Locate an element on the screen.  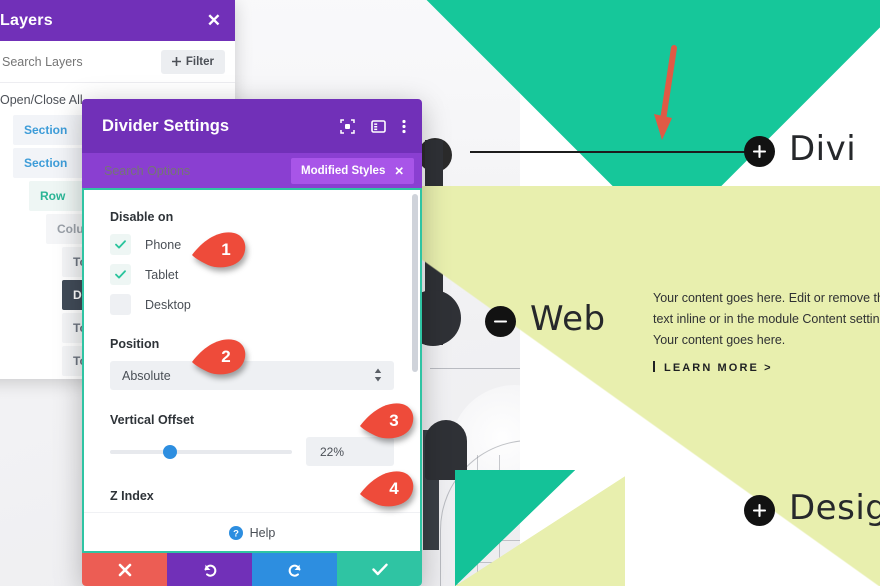
callout-4-number: 4 is located at coordinates (394, 488).